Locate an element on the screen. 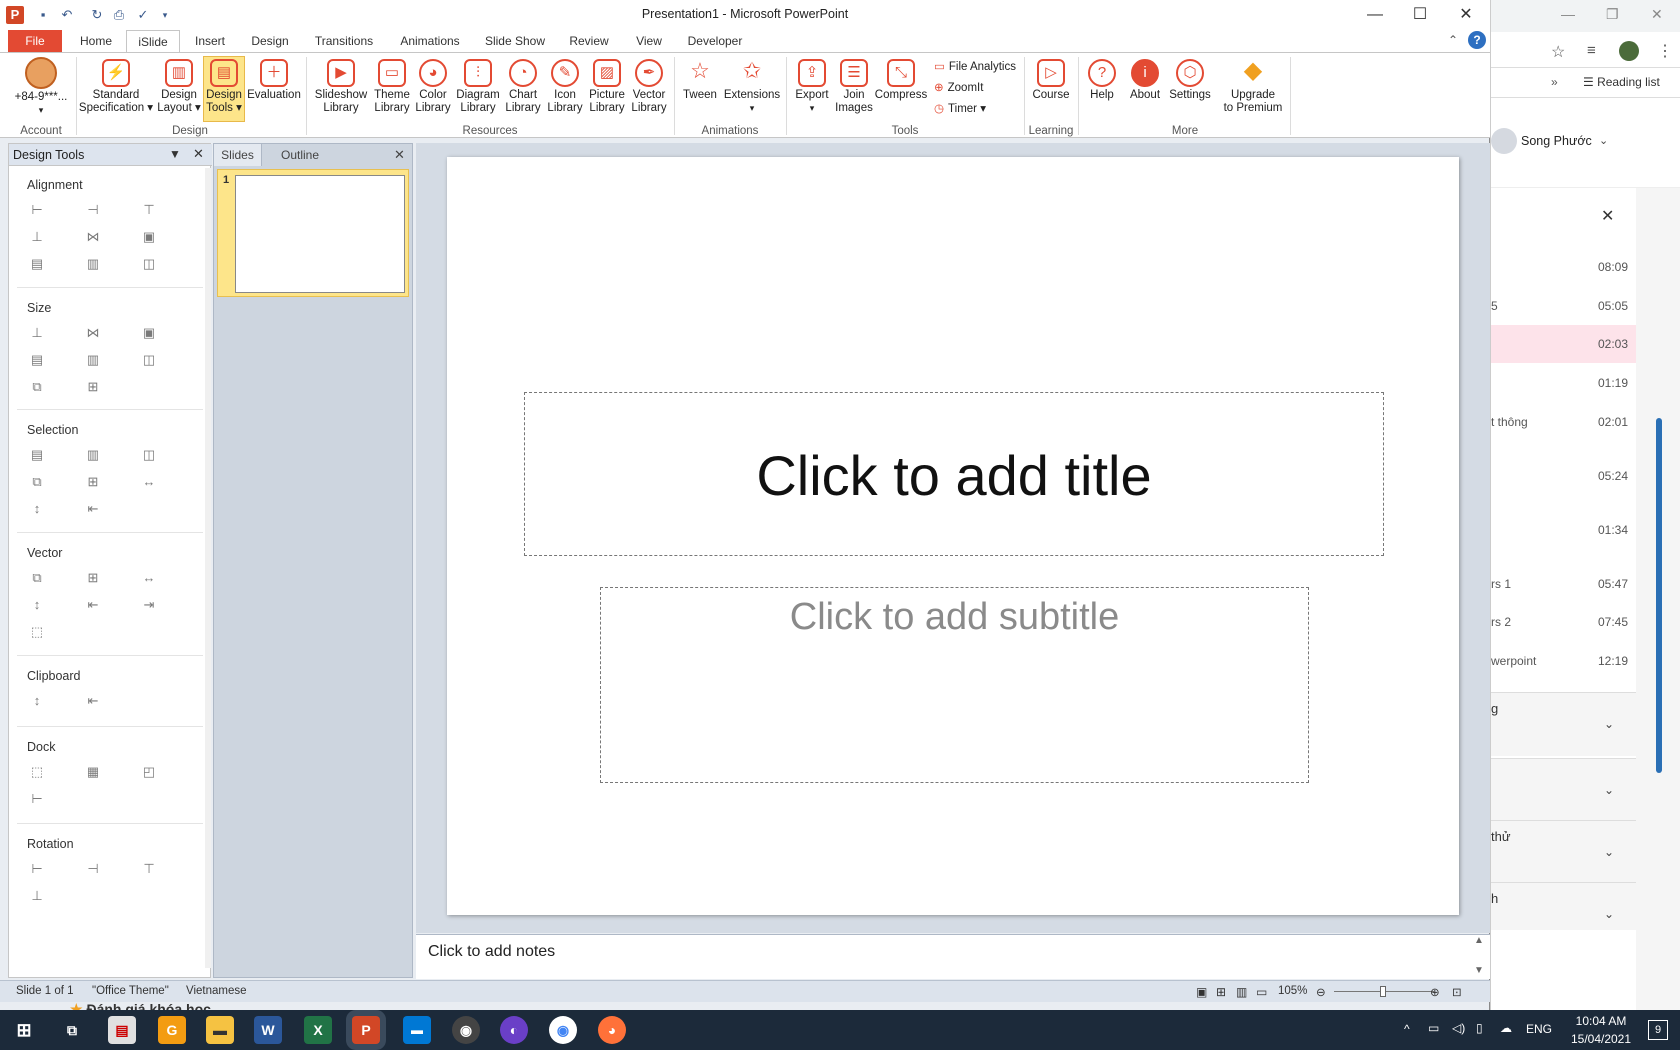 The image size is (1680, 1050). browser-address-bar: ☆ ≡ ⋮ is located at coordinates (1585, 51).